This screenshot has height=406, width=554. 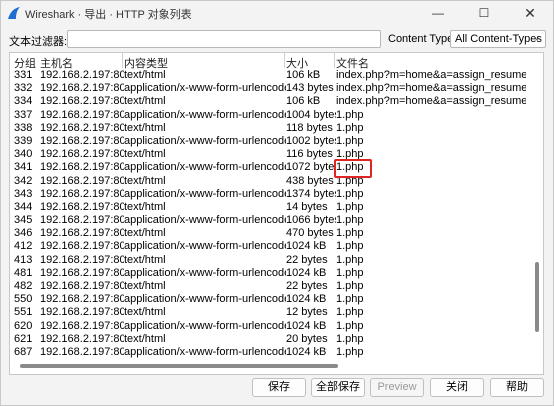 What do you see at coordinates (23, 193) in the screenshot?
I see `cell-packet: 343` at bounding box center [23, 193].